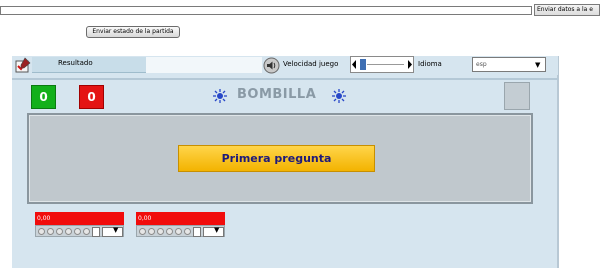 The width and height of the screenshot is (600, 268). Describe the element at coordinates (266, 10) in the screenshot. I see `text-input` at that location.